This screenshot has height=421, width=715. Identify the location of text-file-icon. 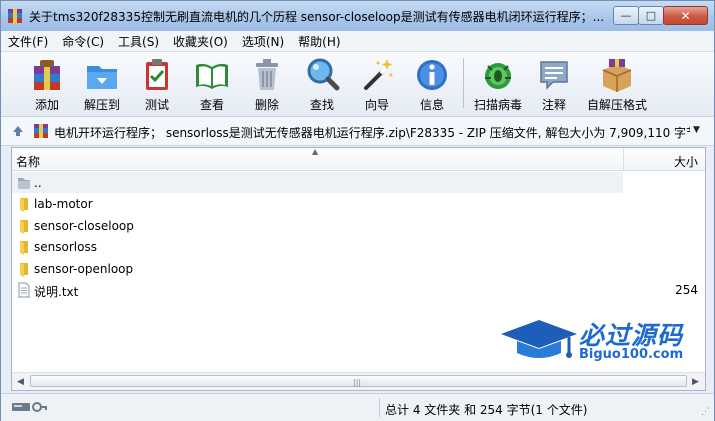
(24, 290).